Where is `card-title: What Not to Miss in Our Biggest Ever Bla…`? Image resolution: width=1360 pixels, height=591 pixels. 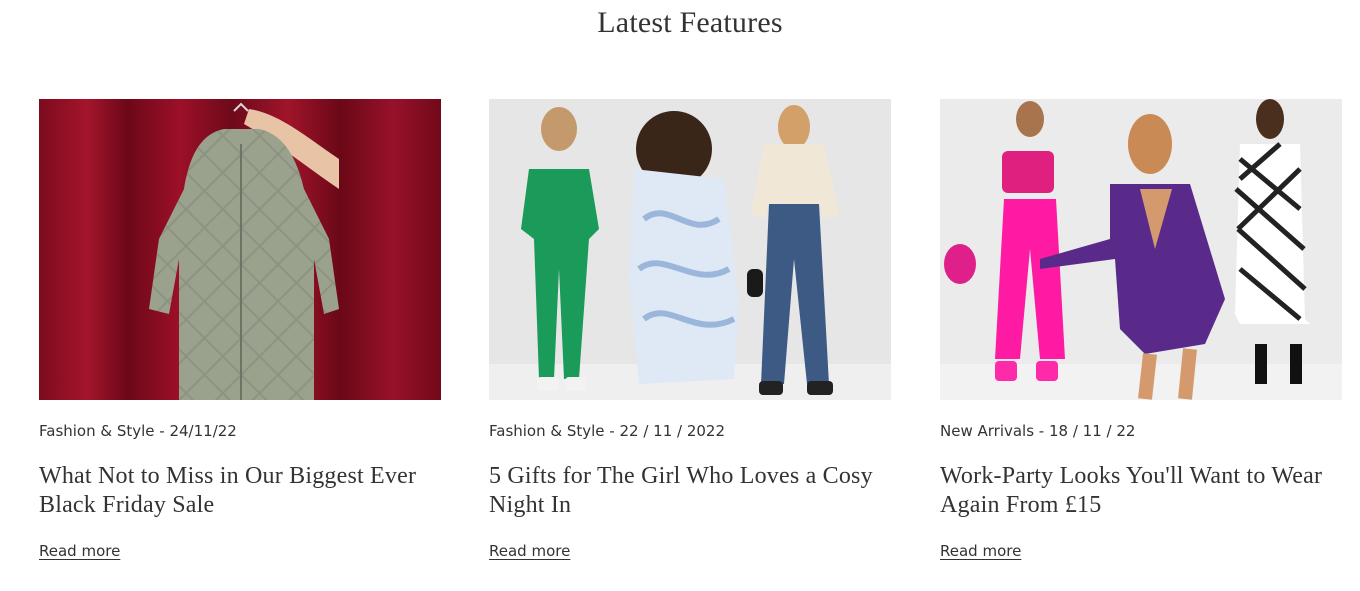
card-title: What Not to Miss in Our Biggest Ever Bla… is located at coordinates (244, 491).